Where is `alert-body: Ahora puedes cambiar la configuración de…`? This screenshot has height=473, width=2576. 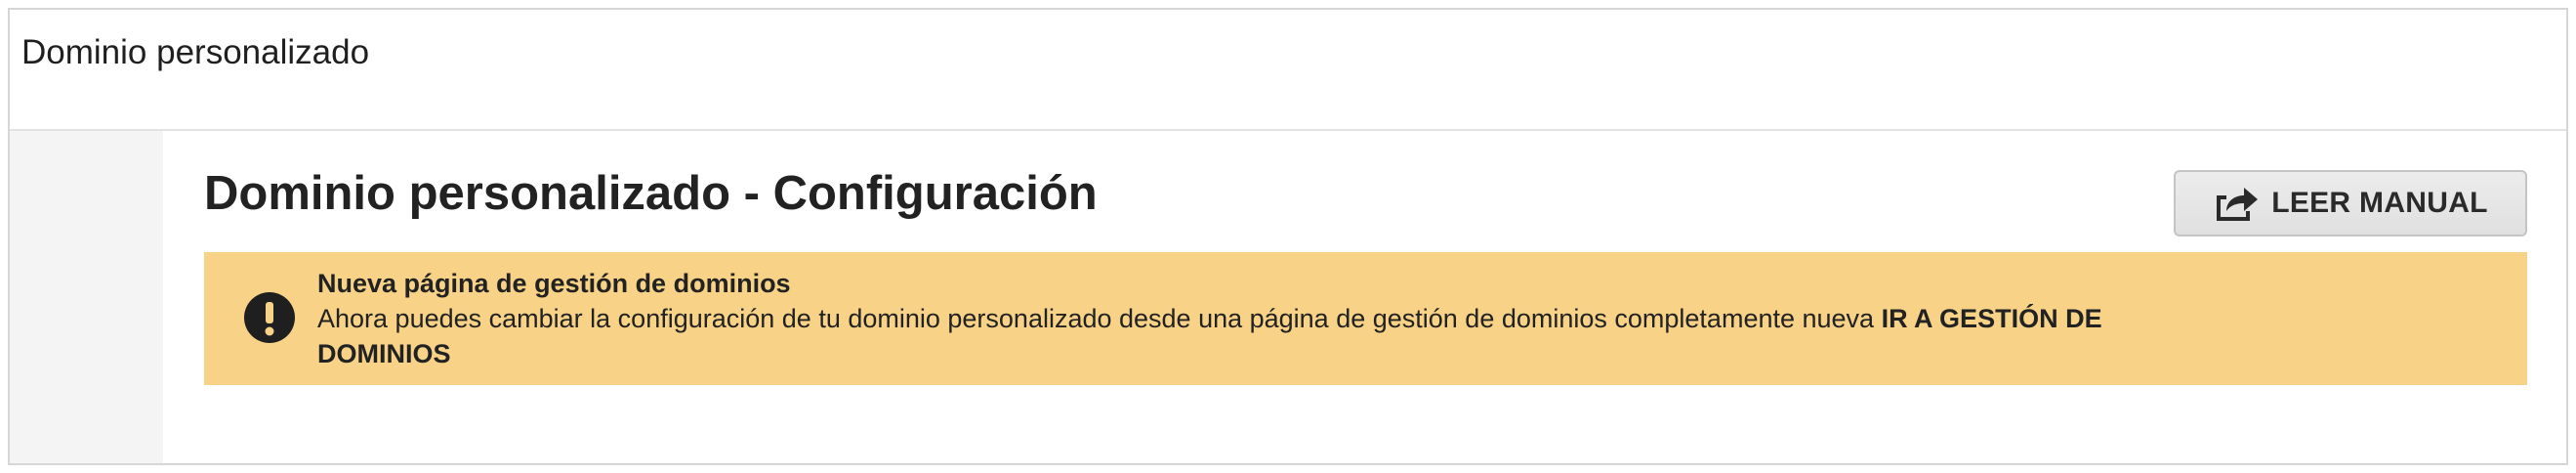
alert-body: Ahora puedes cambiar la configuración de… is located at coordinates (1099, 318).